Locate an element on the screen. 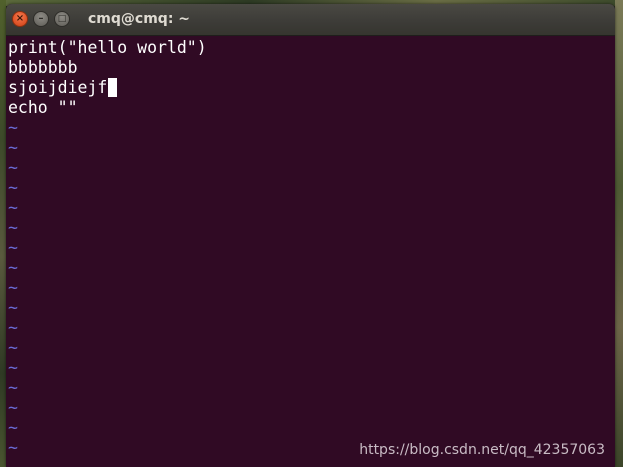  close-button: × is located at coordinates (20, 19).